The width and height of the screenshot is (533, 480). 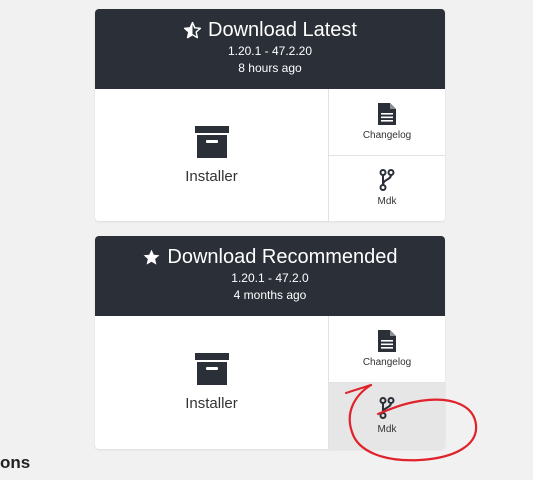 I want to click on star-half-icon, so click(x=192, y=29).